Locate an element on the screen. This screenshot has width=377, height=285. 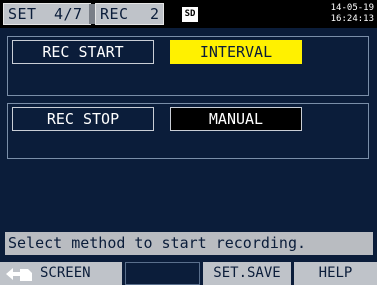
rec-start-value: INTERVAL is located at coordinates (236, 52).